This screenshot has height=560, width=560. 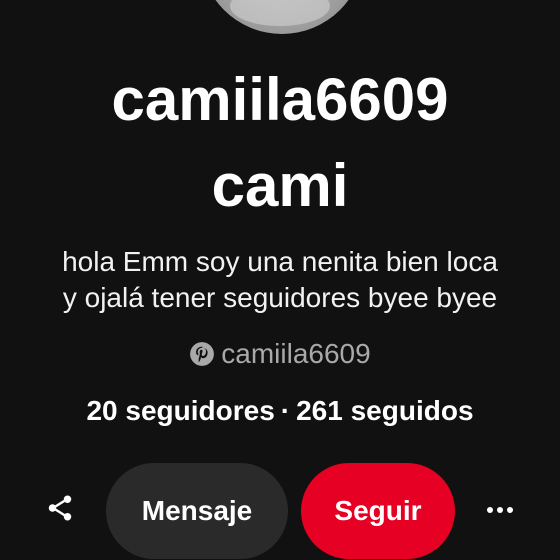 What do you see at coordinates (378, 511) in the screenshot?
I see `follow-button: Seguir` at bounding box center [378, 511].